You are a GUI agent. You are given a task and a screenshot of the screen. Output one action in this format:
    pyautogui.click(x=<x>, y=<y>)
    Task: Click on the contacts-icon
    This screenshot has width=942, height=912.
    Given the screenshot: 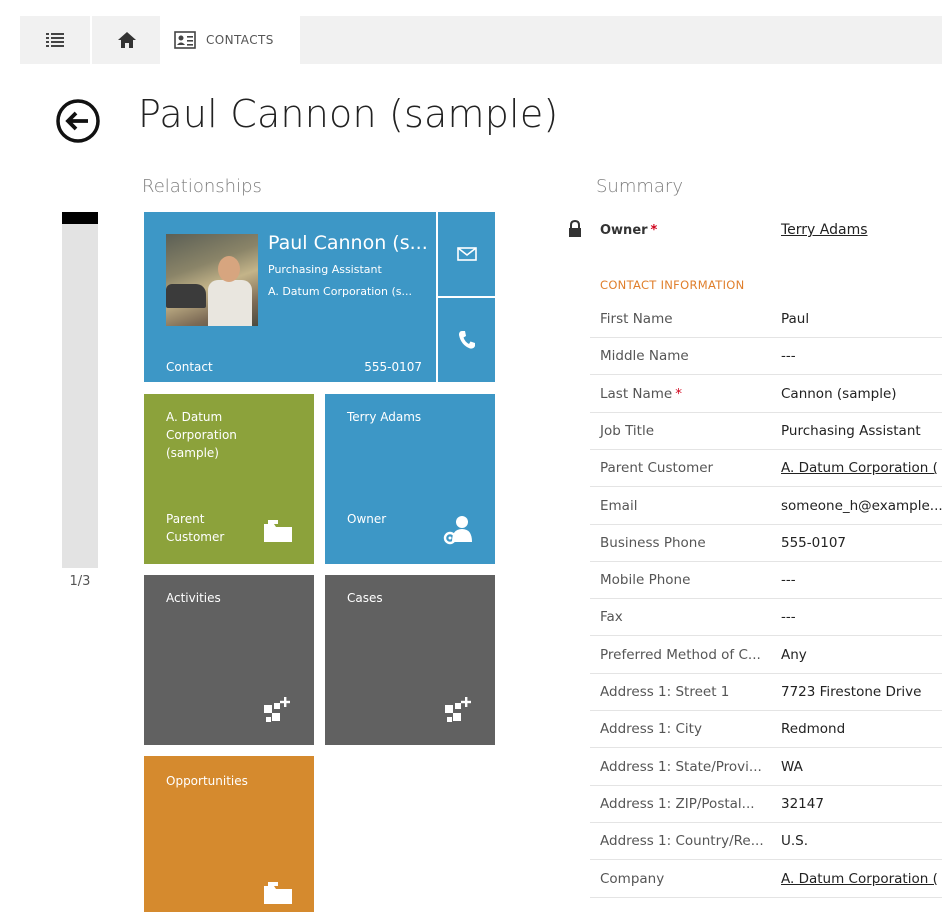 What is the action you would take?
    pyautogui.click(x=185, y=40)
    